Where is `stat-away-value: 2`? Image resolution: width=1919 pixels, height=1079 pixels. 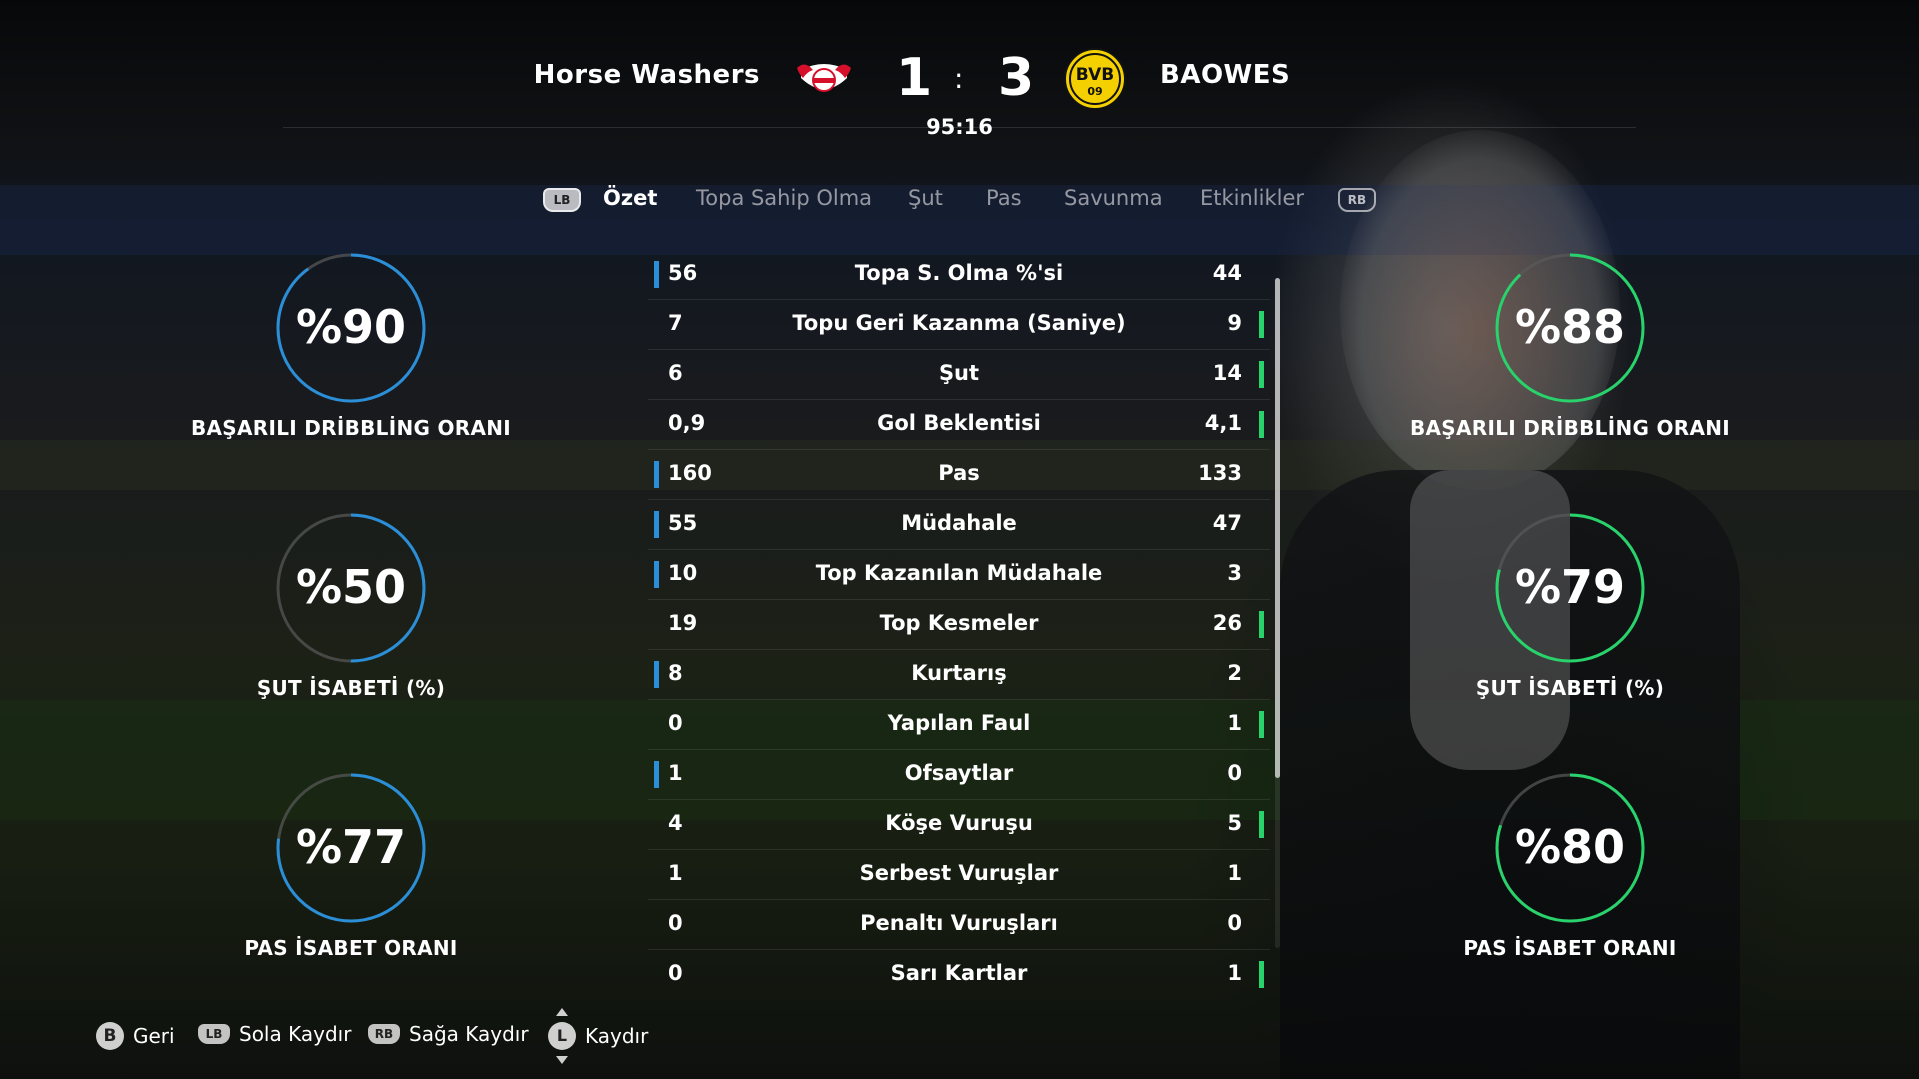
stat-away-value: 2 is located at coordinates (1234, 673).